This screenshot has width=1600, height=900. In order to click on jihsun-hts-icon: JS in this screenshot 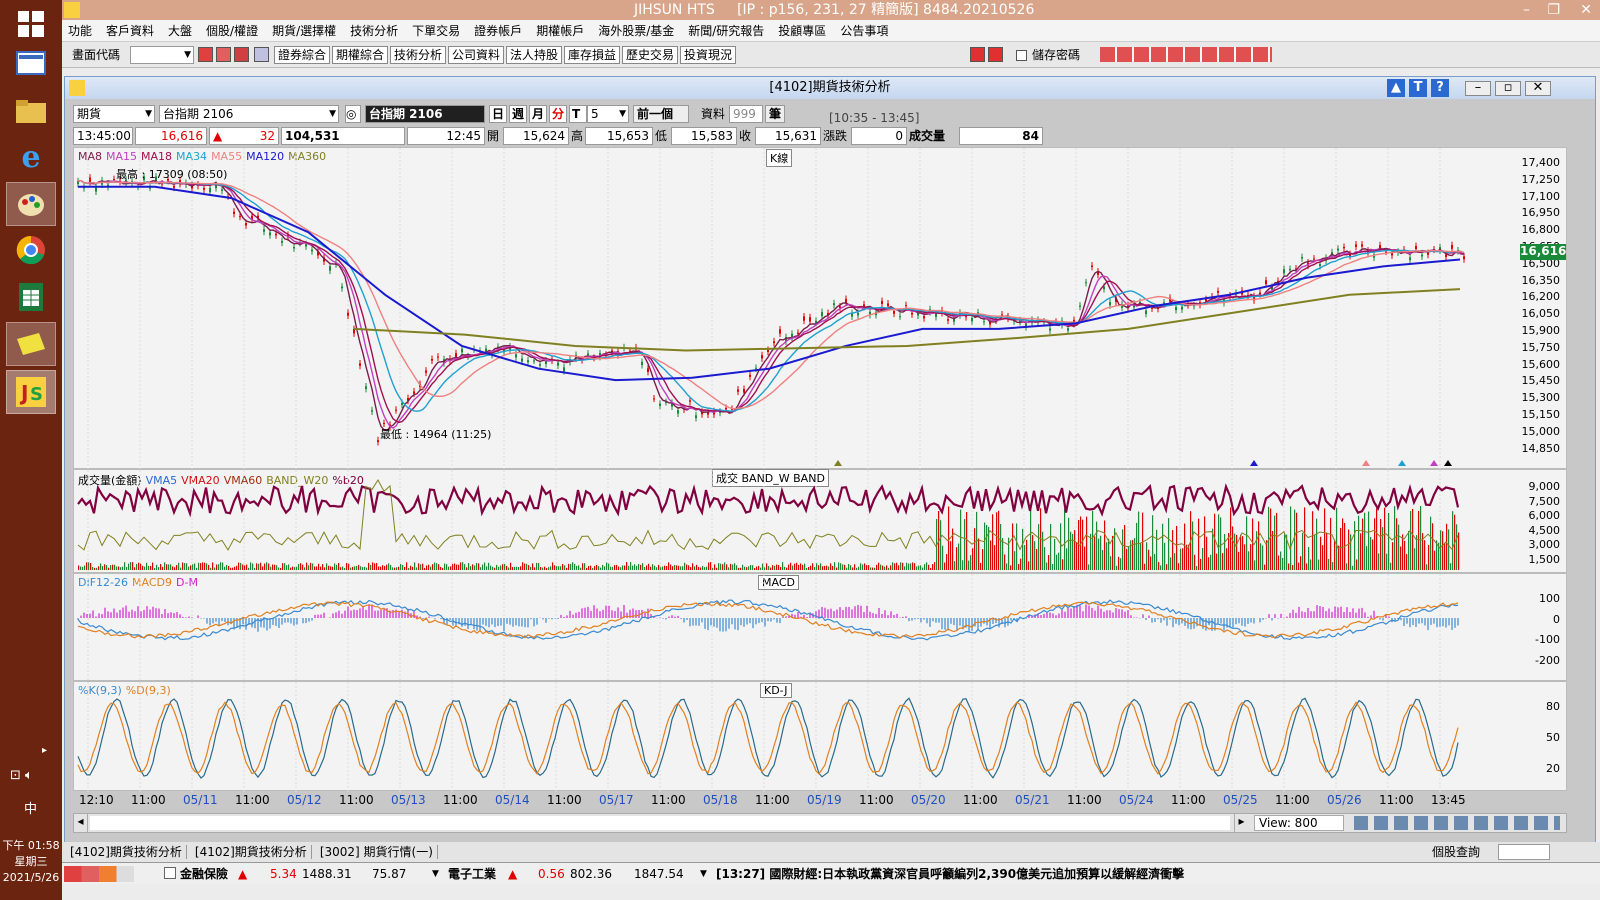, I will do `click(31, 392)`.